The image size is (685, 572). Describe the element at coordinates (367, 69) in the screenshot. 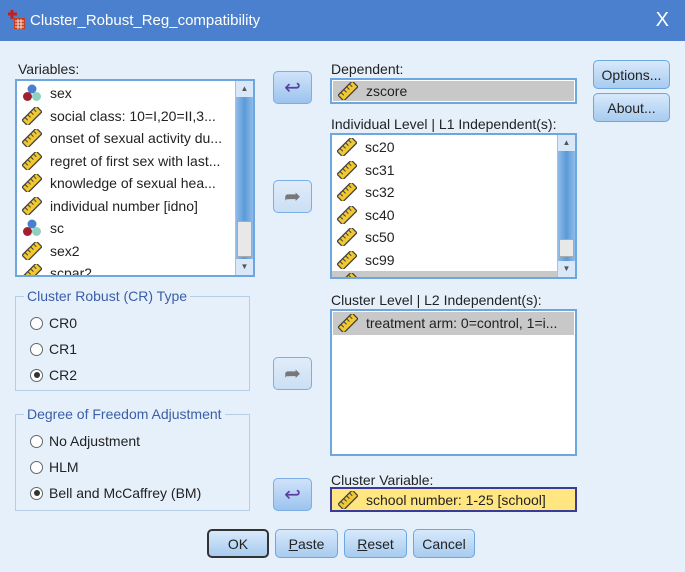

I see `dependent-label: Dependent:` at that location.